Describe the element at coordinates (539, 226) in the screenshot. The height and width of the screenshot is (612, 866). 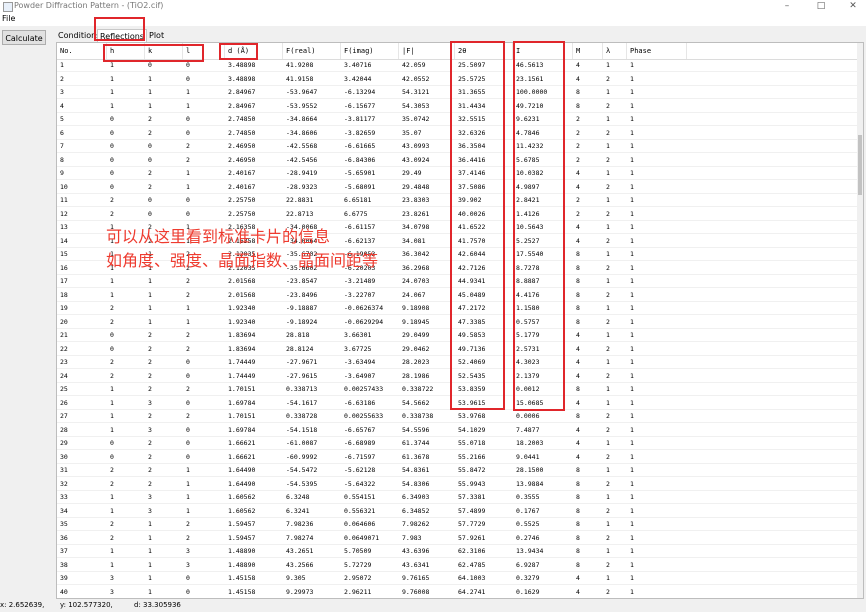
I see `highlight-box-intensity` at that location.